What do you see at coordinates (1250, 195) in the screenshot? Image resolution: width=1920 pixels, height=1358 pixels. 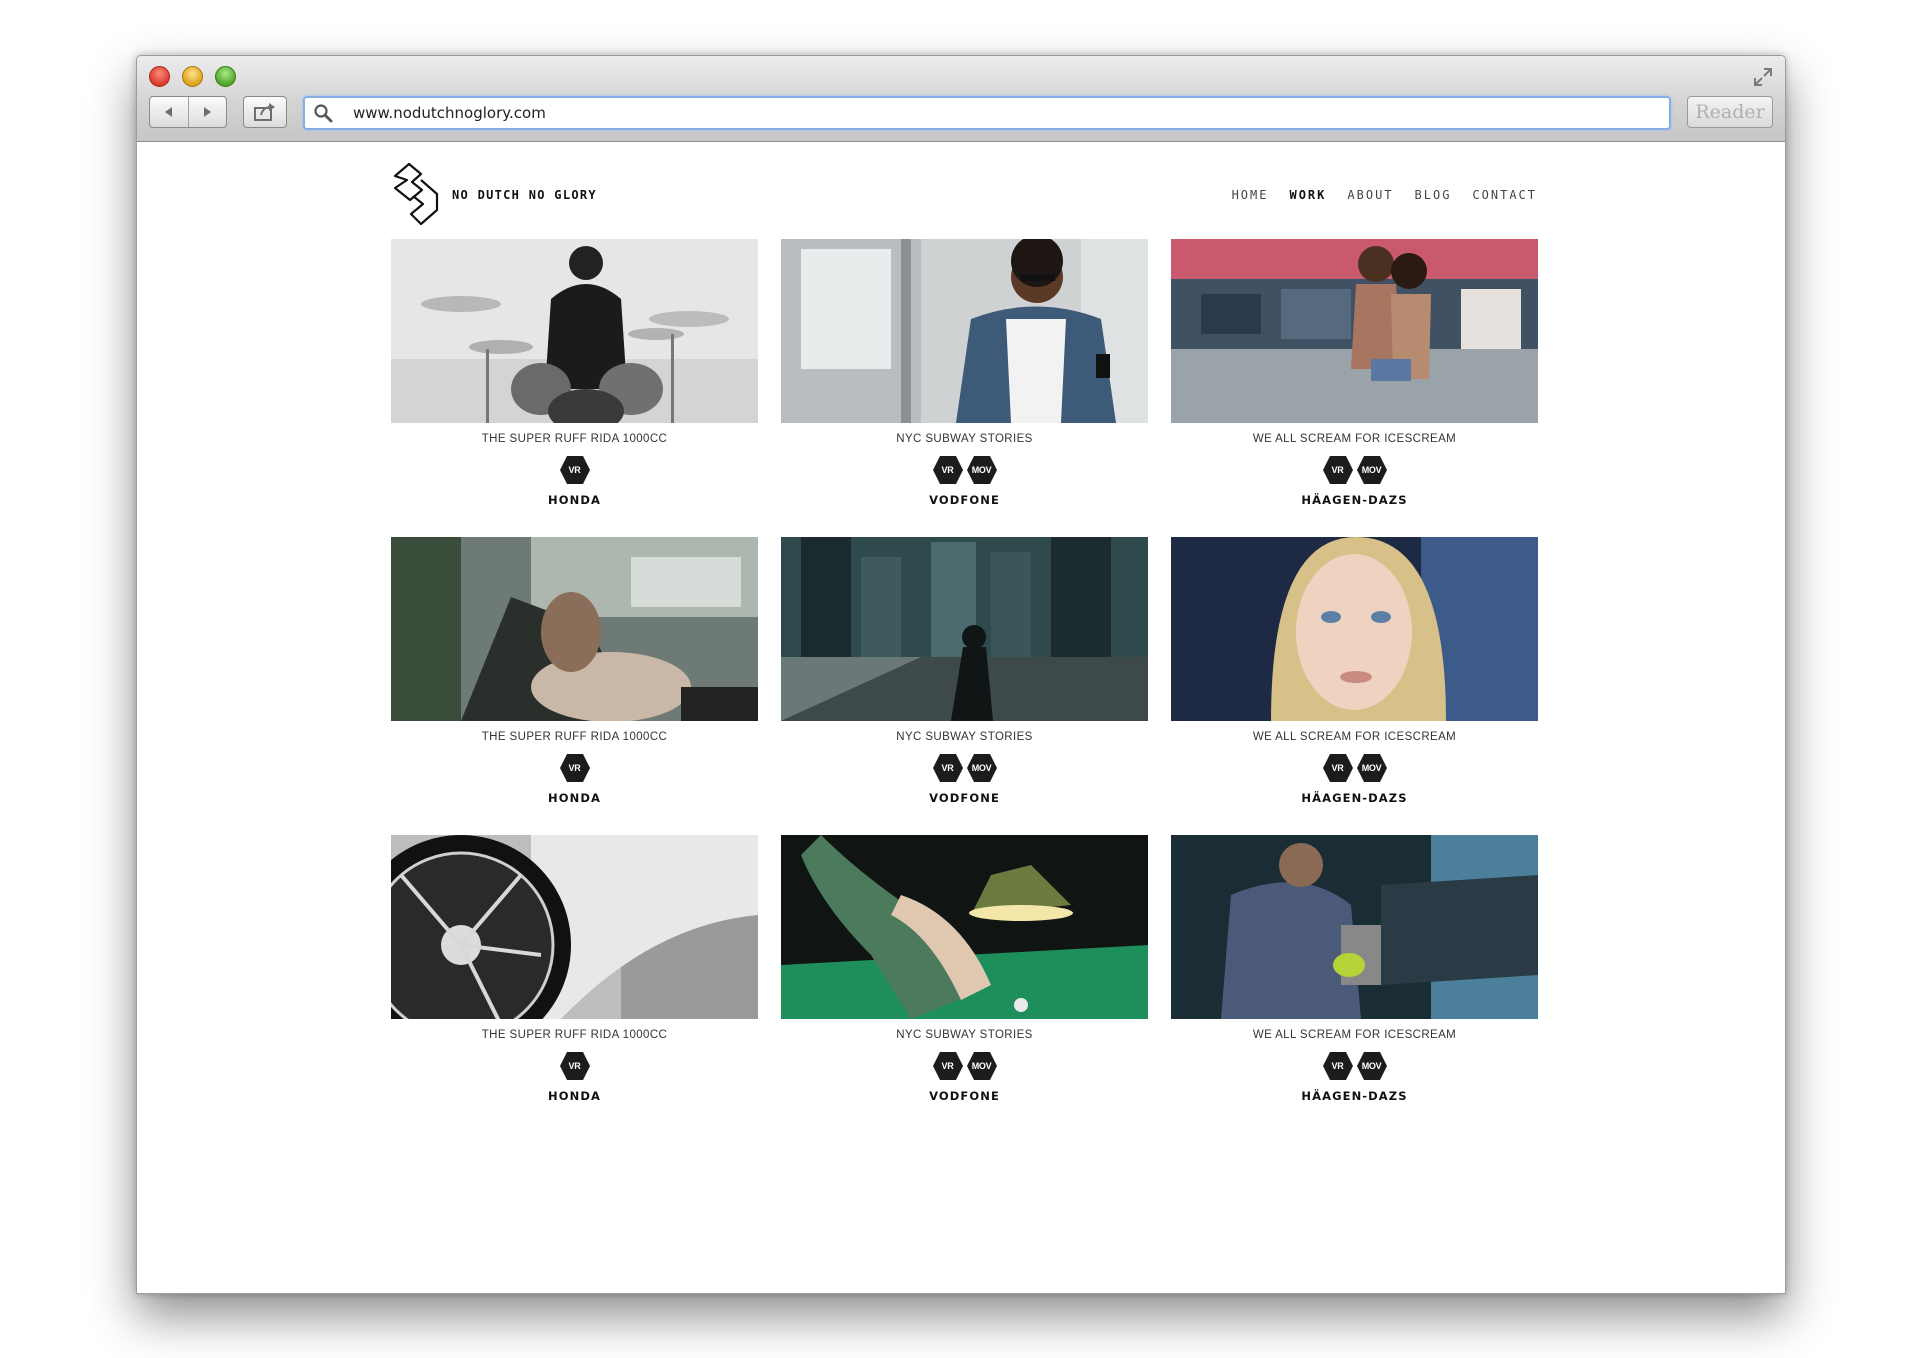 I see `nav-link-home: HOME` at bounding box center [1250, 195].